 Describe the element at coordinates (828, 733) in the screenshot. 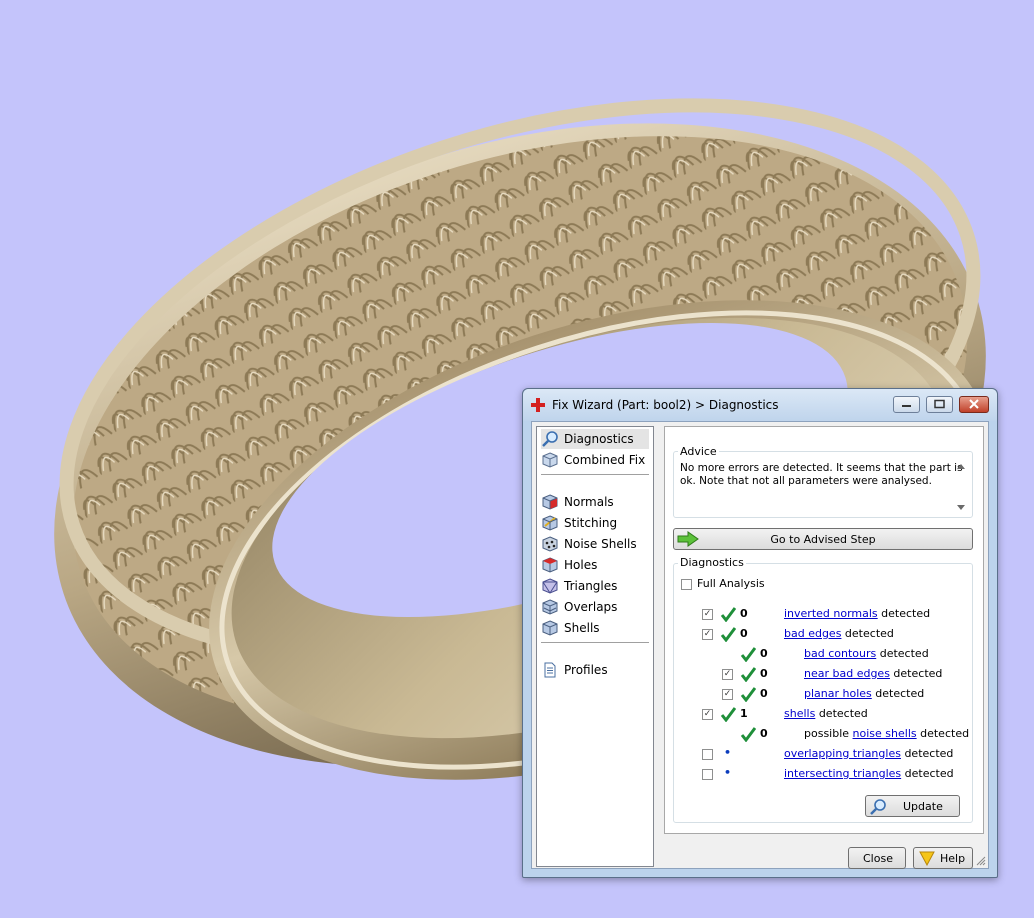

I see `row-prefix: possible` at that location.